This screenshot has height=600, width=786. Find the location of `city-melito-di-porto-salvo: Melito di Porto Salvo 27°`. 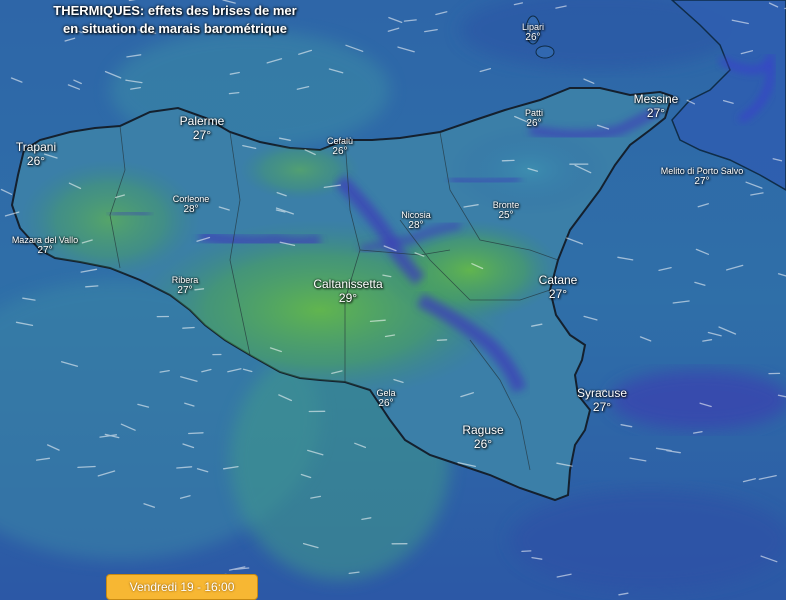

city-melito-di-porto-salvo: Melito di Porto Salvo 27° is located at coordinates (702, 176).